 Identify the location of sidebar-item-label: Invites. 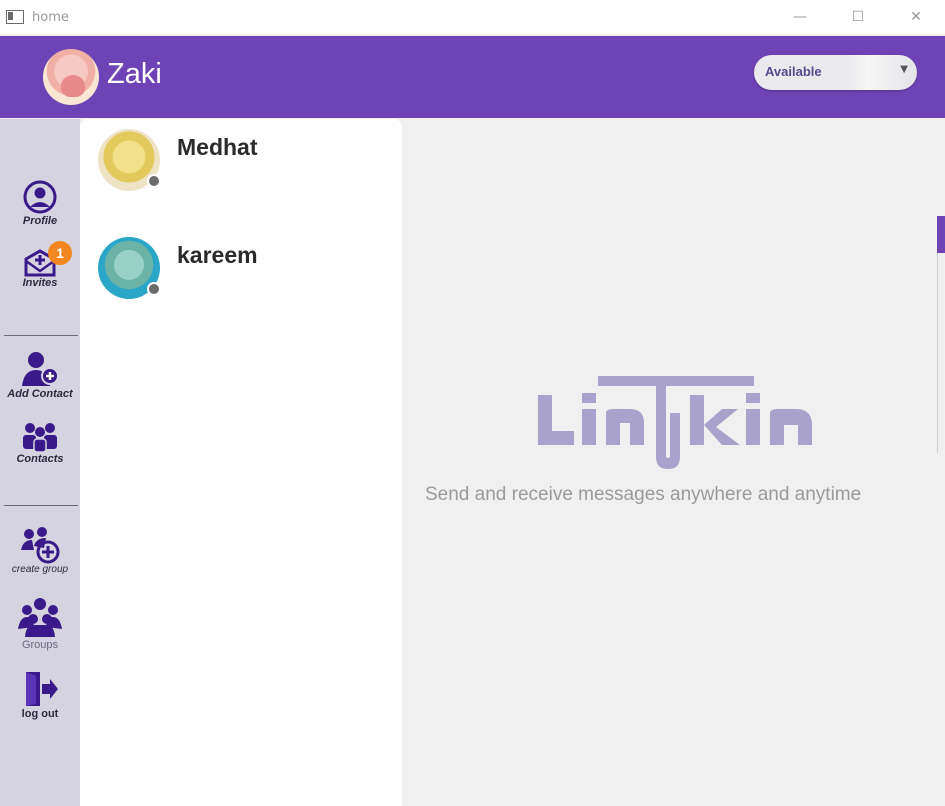
(40, 283).